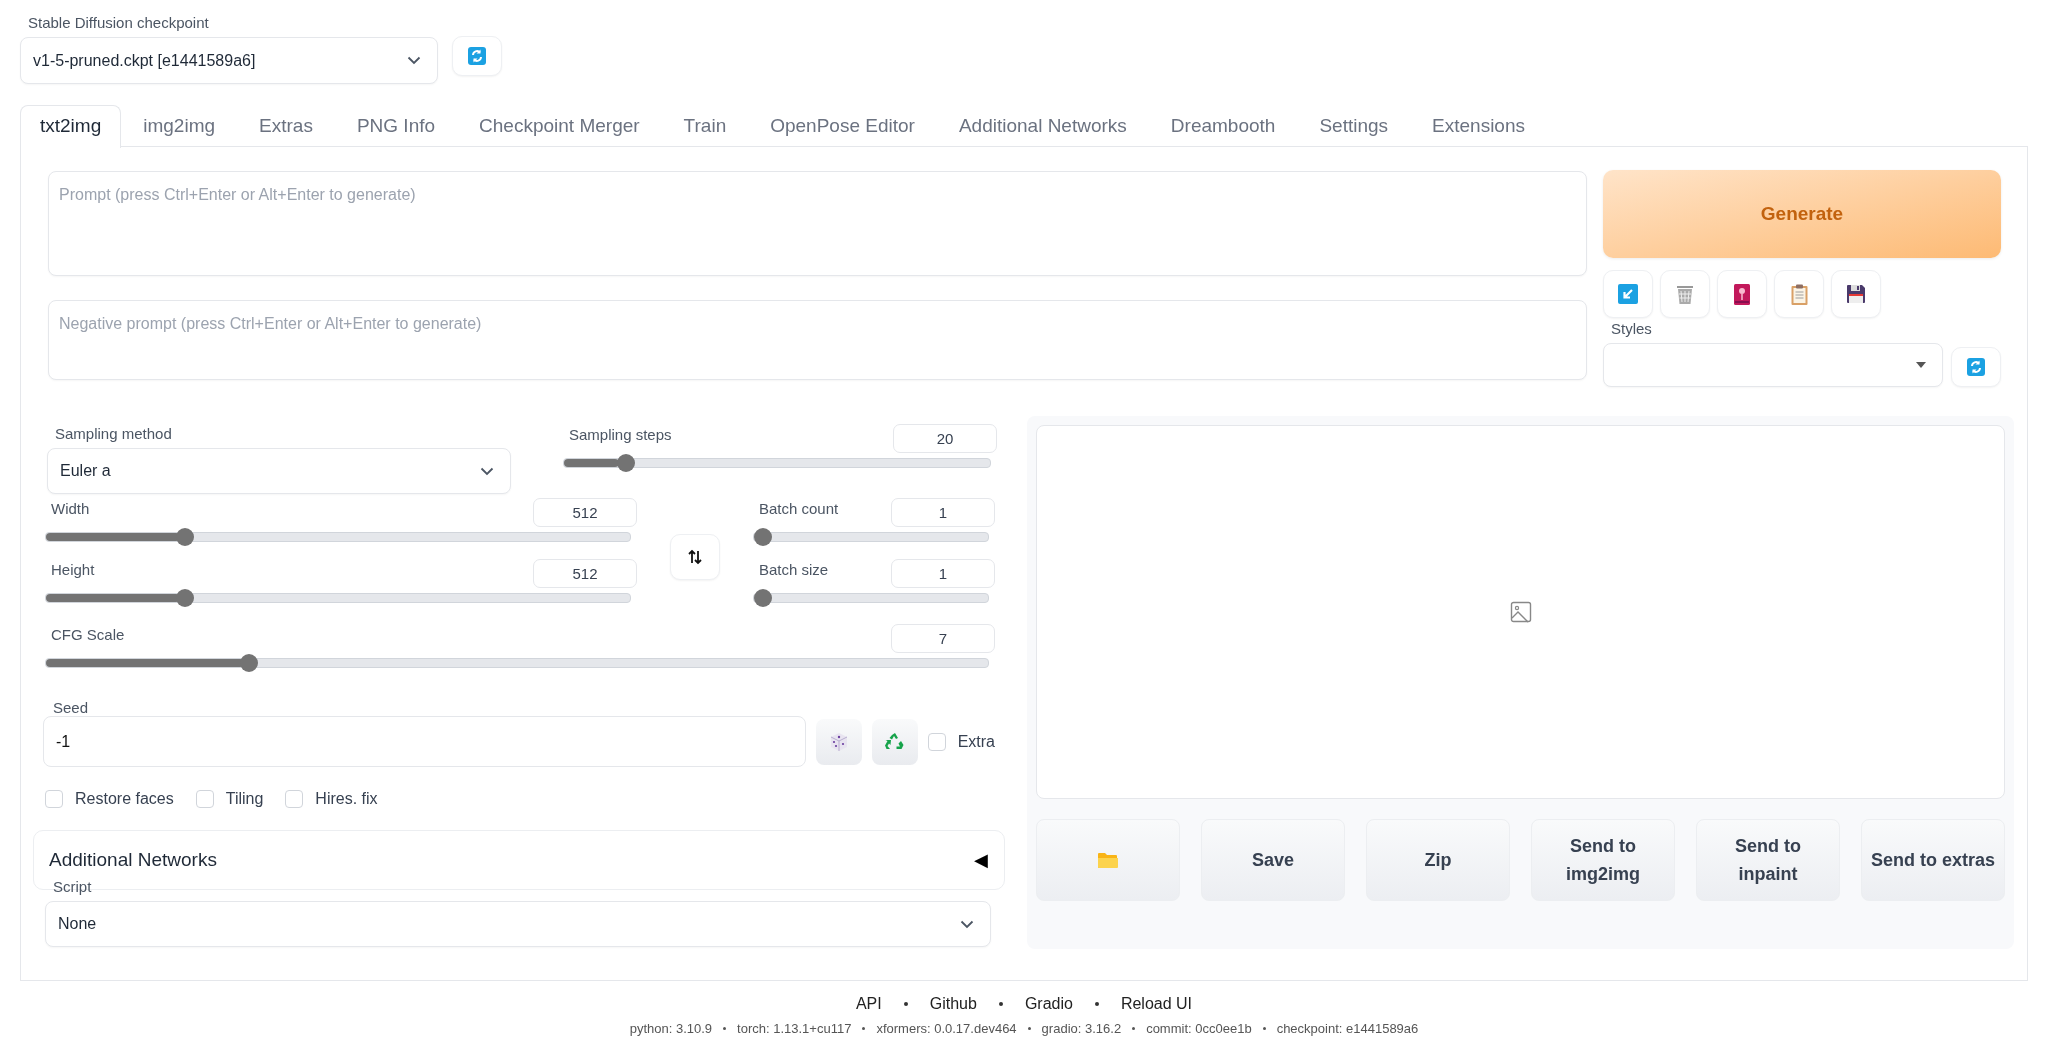 This screenshot has height=1056, width=2048. What do you see at coordinates (286, 126) in the screenshot?
I see `tab: Extras` at bounding box center [286, 126].